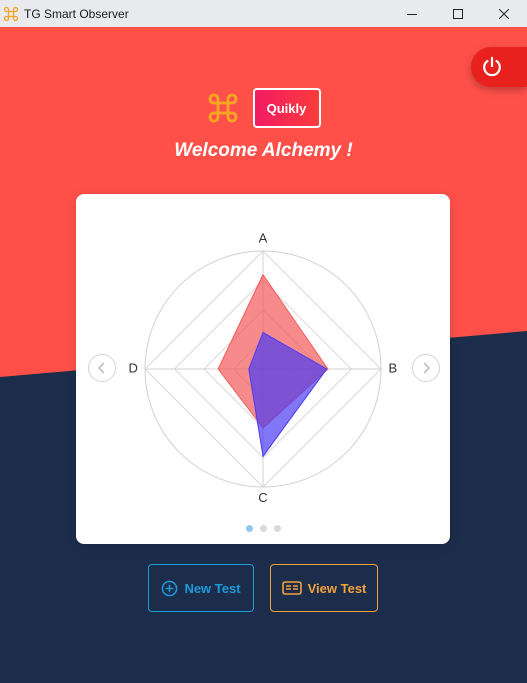 The width and height of the screenshot is (527, 683). I want to click on view-test-button: View Test, so click(324, 588).